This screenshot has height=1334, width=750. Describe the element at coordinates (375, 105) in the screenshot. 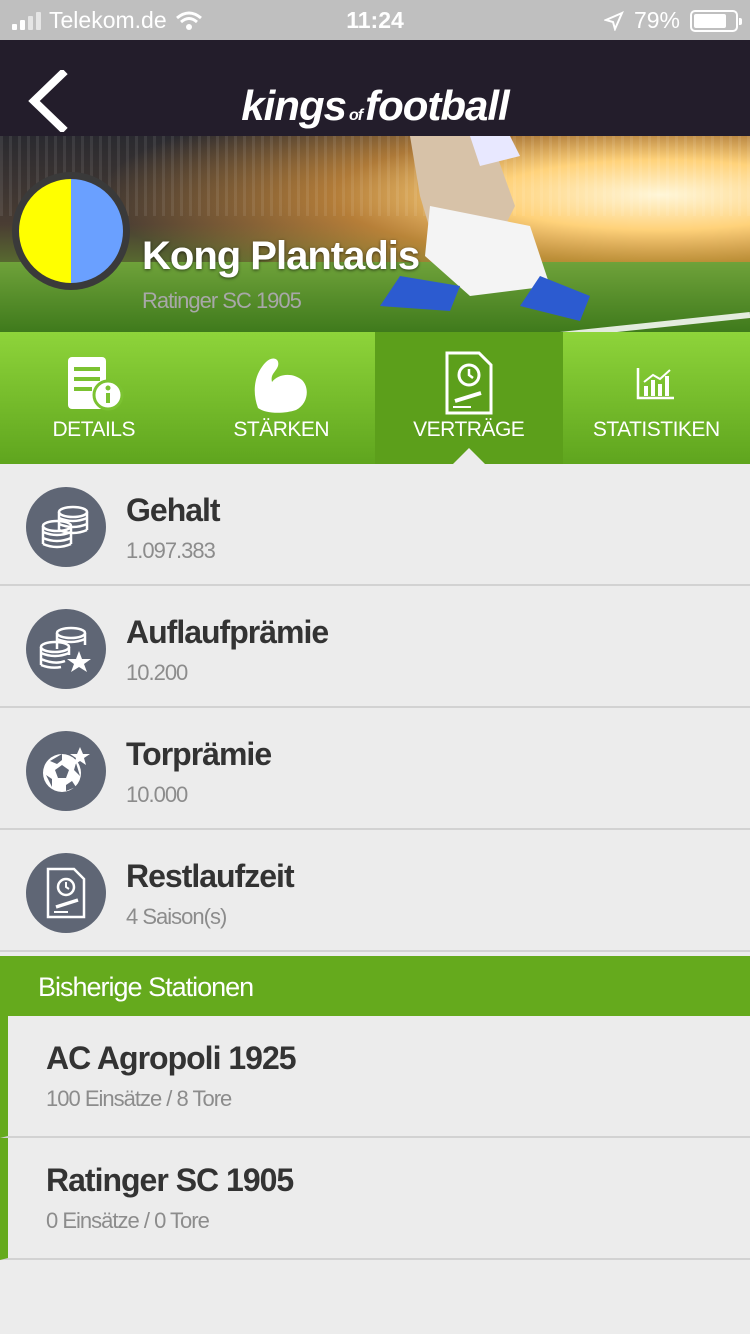

I see `app-logo: kings offootball` at that location.